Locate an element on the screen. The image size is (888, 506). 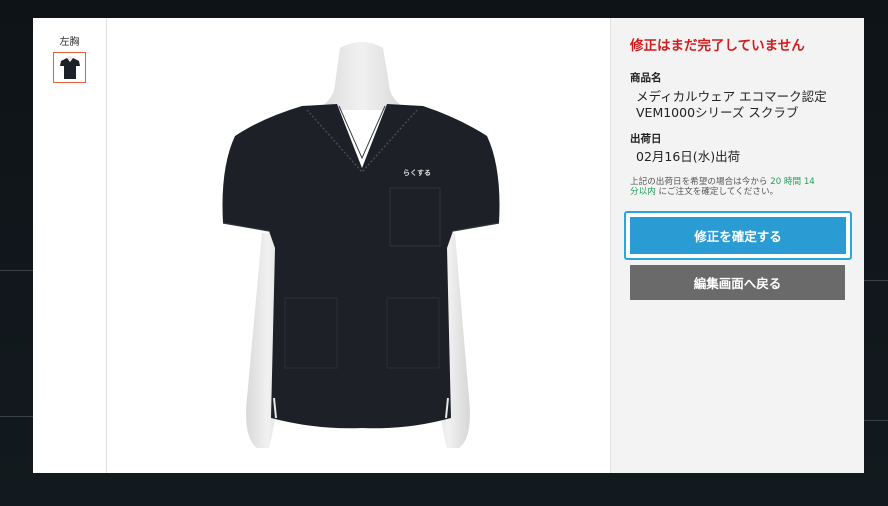
back-to-editor-button: 編集画面へ戻る is located at coordinates (737, 282).